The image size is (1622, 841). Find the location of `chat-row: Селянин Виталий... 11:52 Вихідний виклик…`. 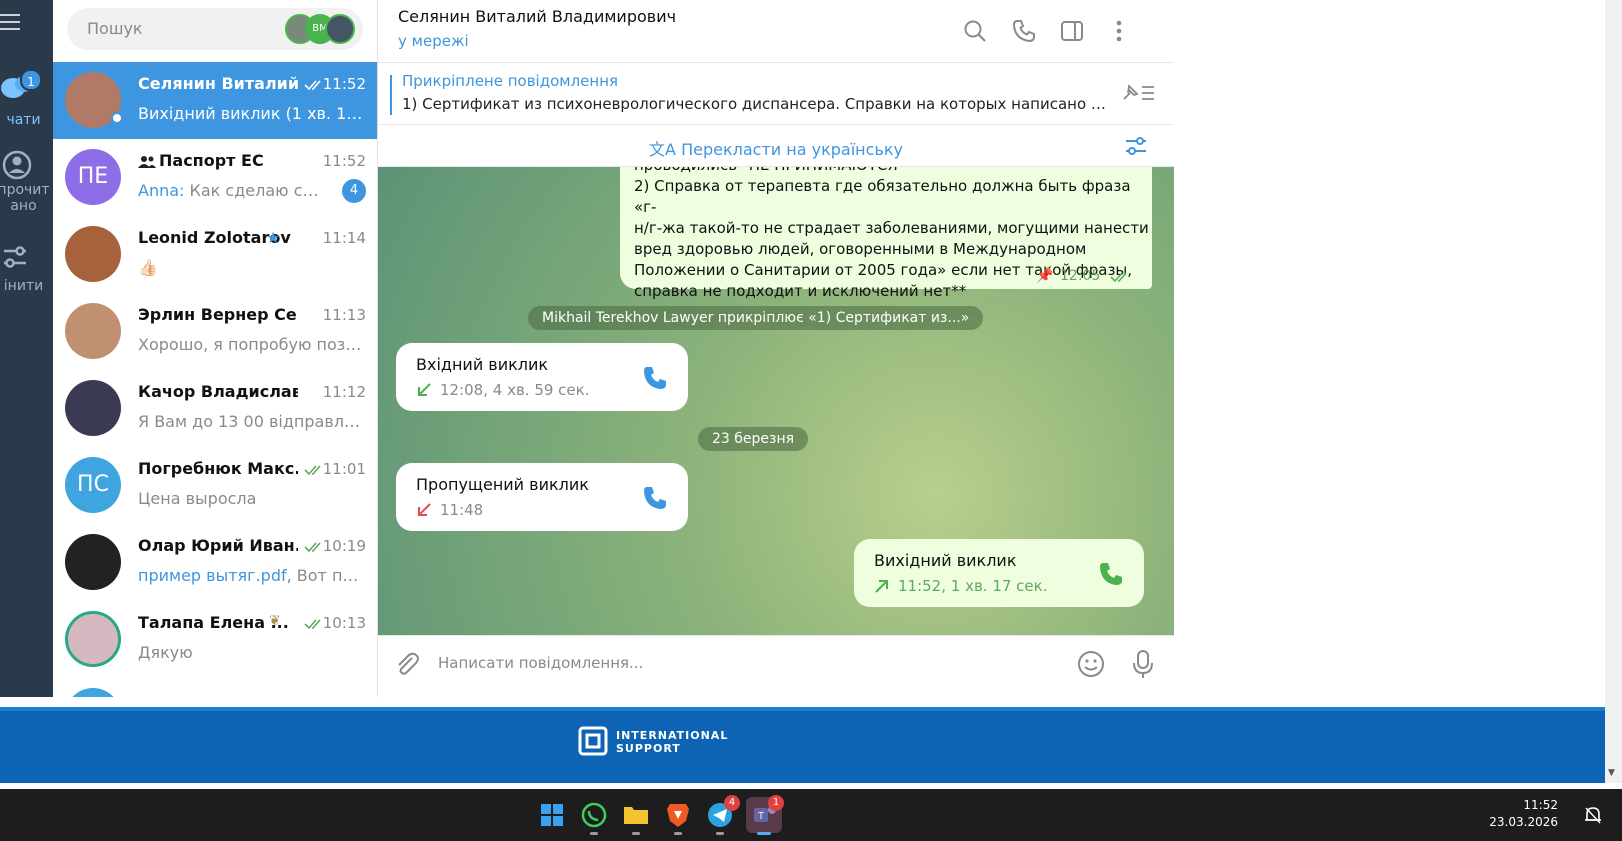

chat-row: Селянин Виталий... 11:52 Вихідний виклик… is located at coordinates (215, 100).